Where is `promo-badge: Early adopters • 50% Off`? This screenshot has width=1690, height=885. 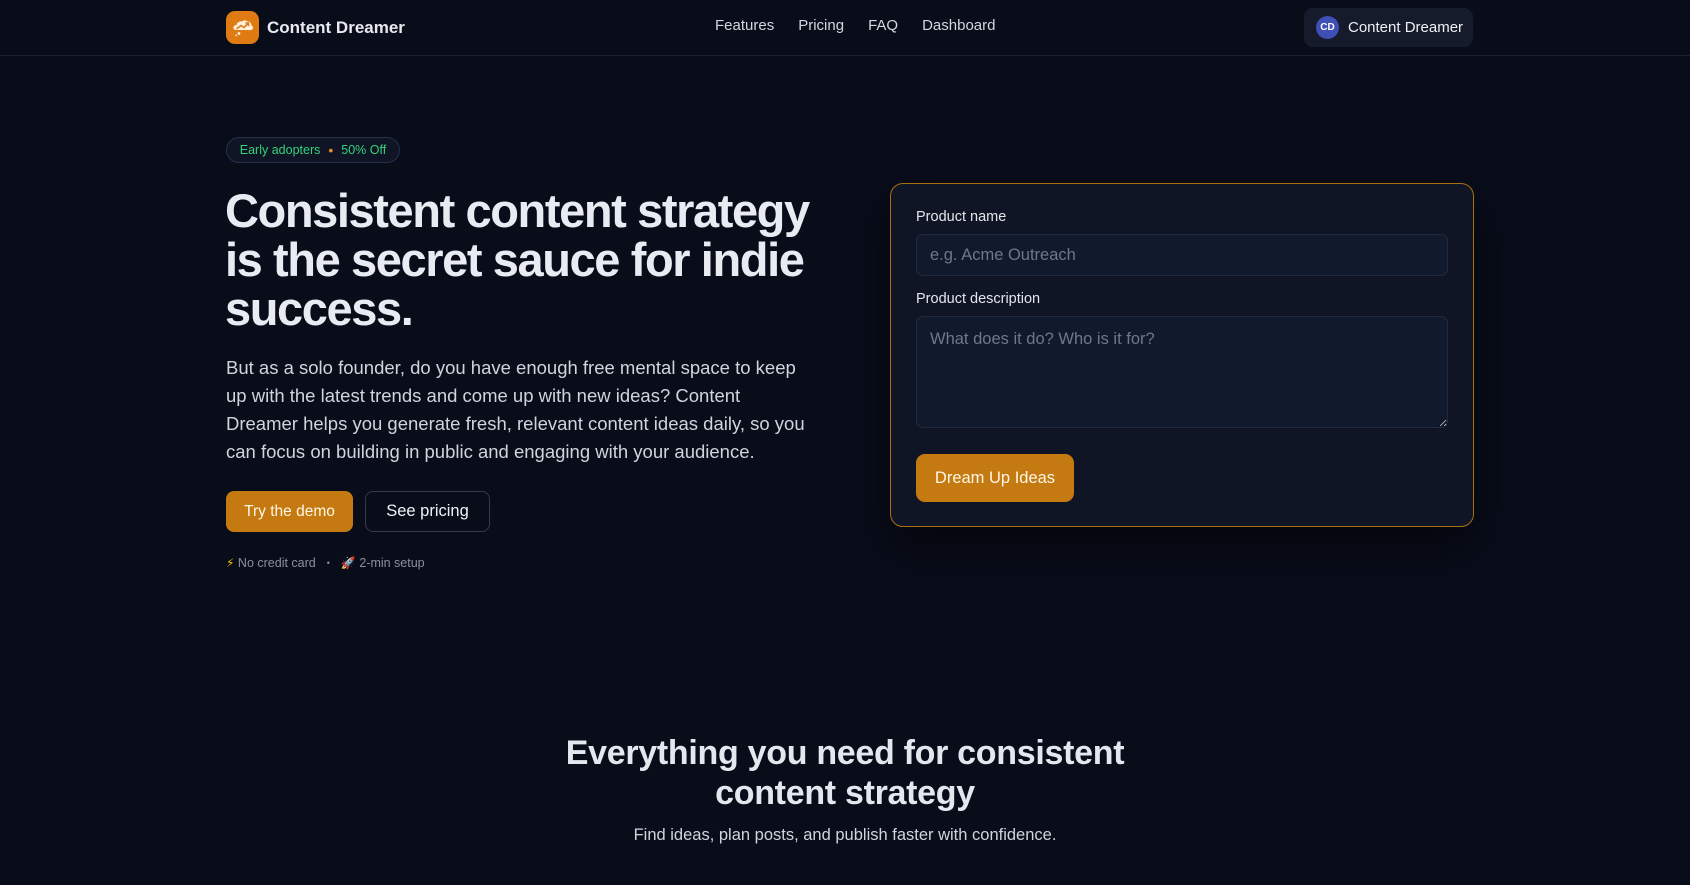
promo-badge: Early adopters • 50% Off is located at coordinates (313, 150).